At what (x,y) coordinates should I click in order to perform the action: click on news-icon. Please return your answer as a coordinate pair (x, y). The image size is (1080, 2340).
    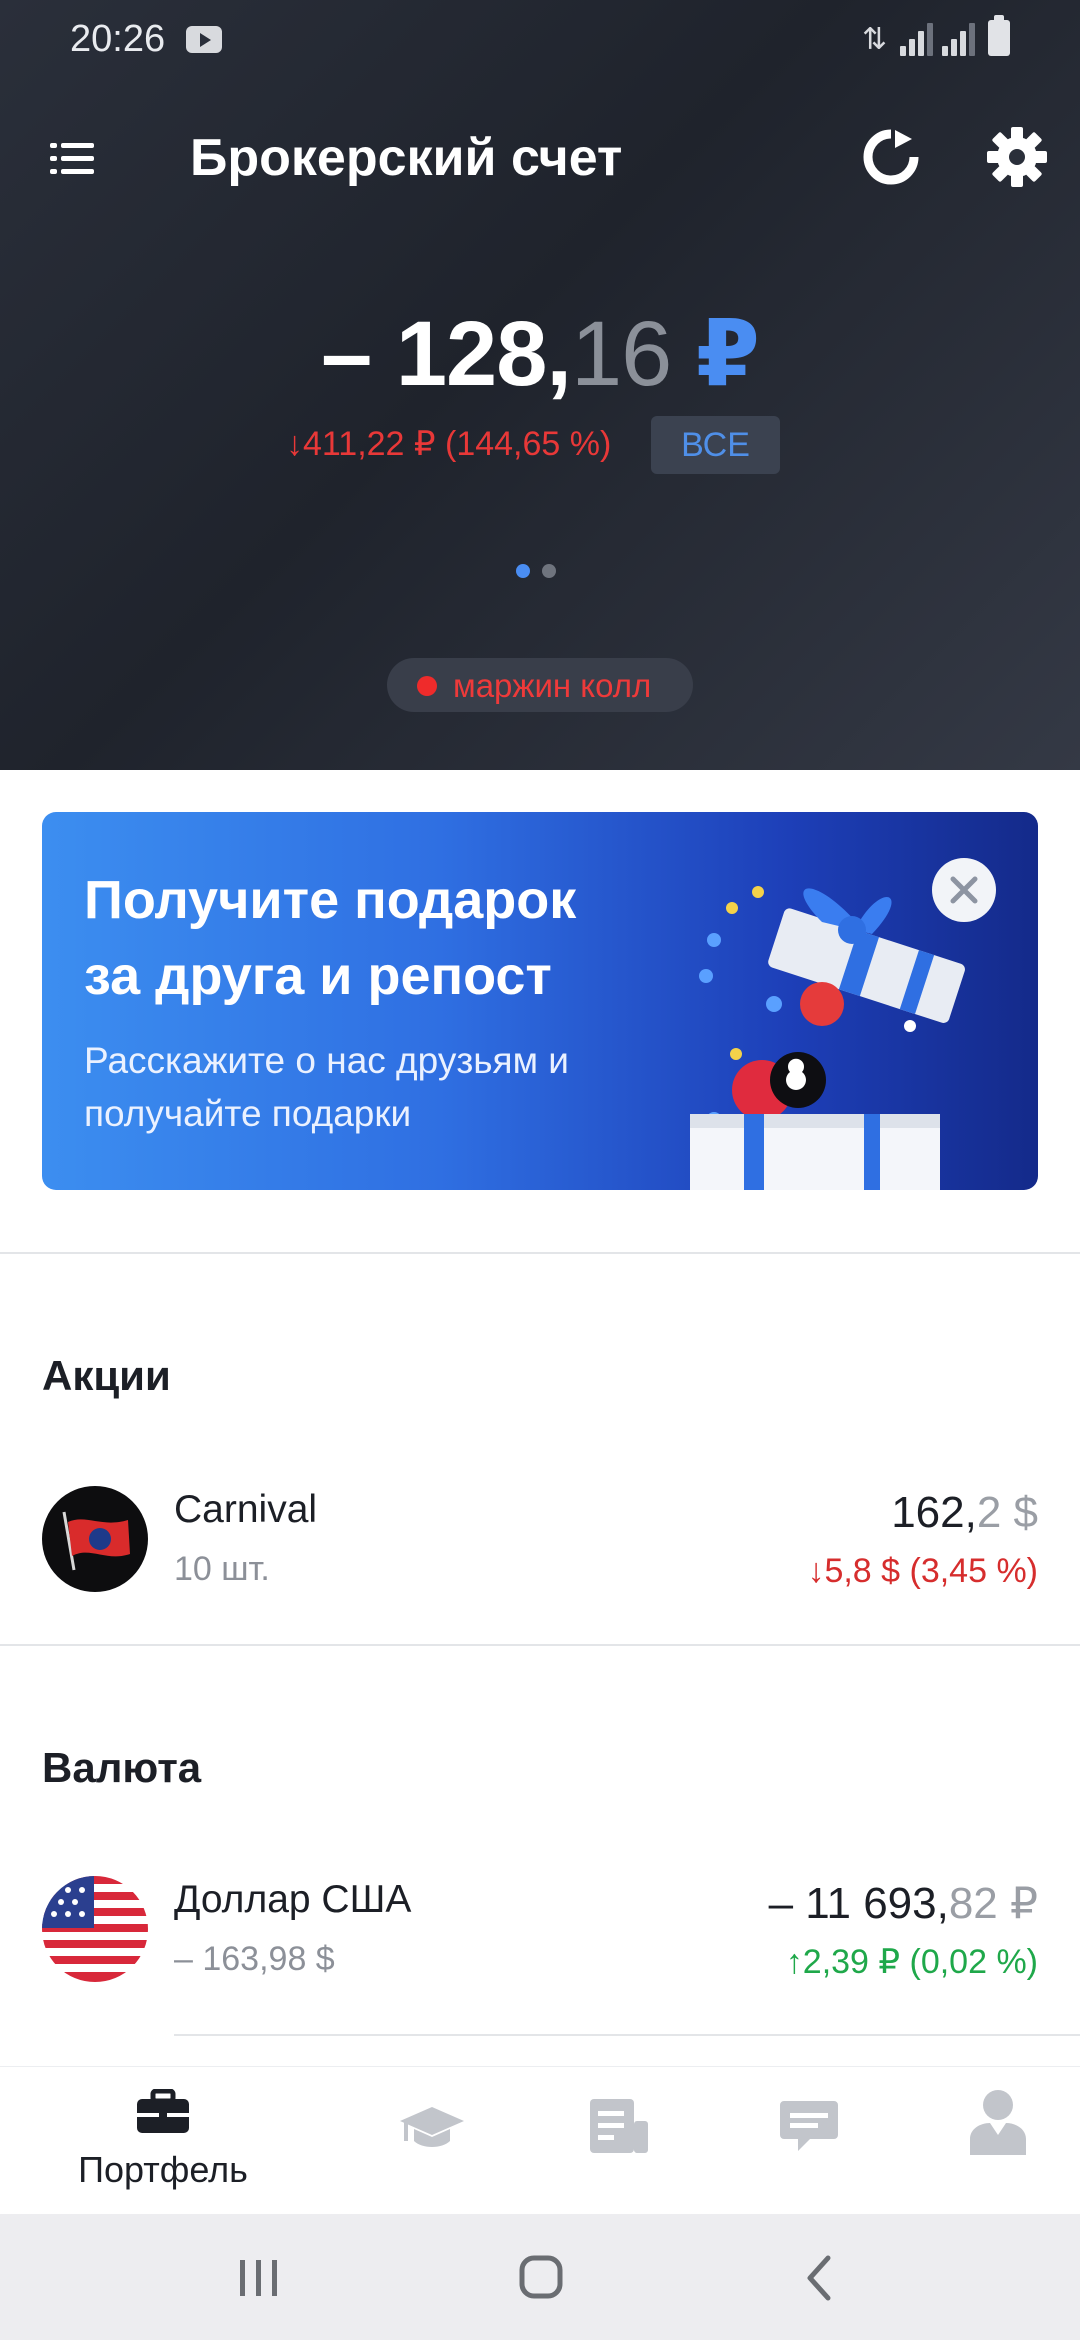
    Looking at the image, I should click on (619, 2126).